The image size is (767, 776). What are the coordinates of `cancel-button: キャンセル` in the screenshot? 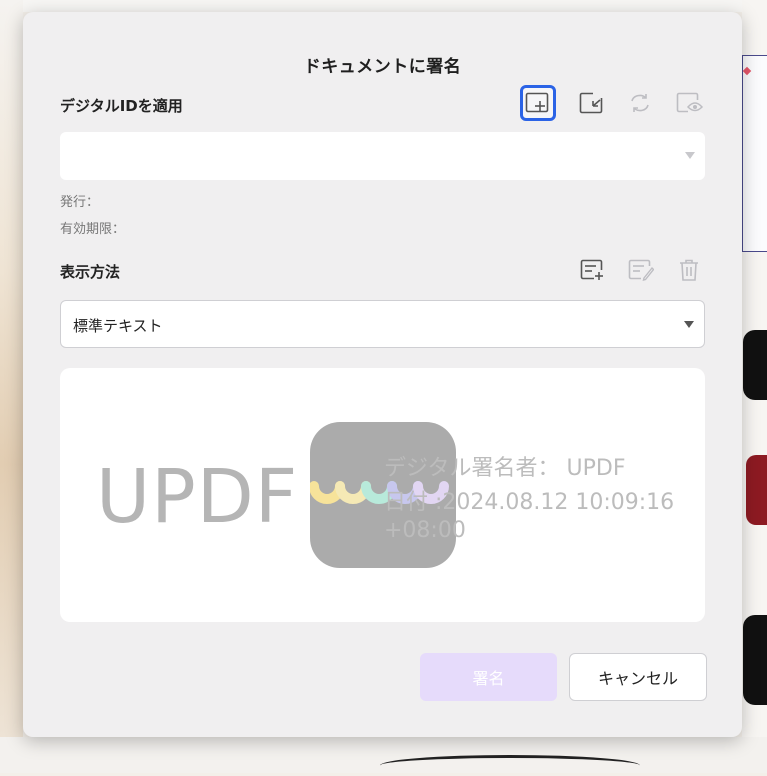 It's located at (638, 677).